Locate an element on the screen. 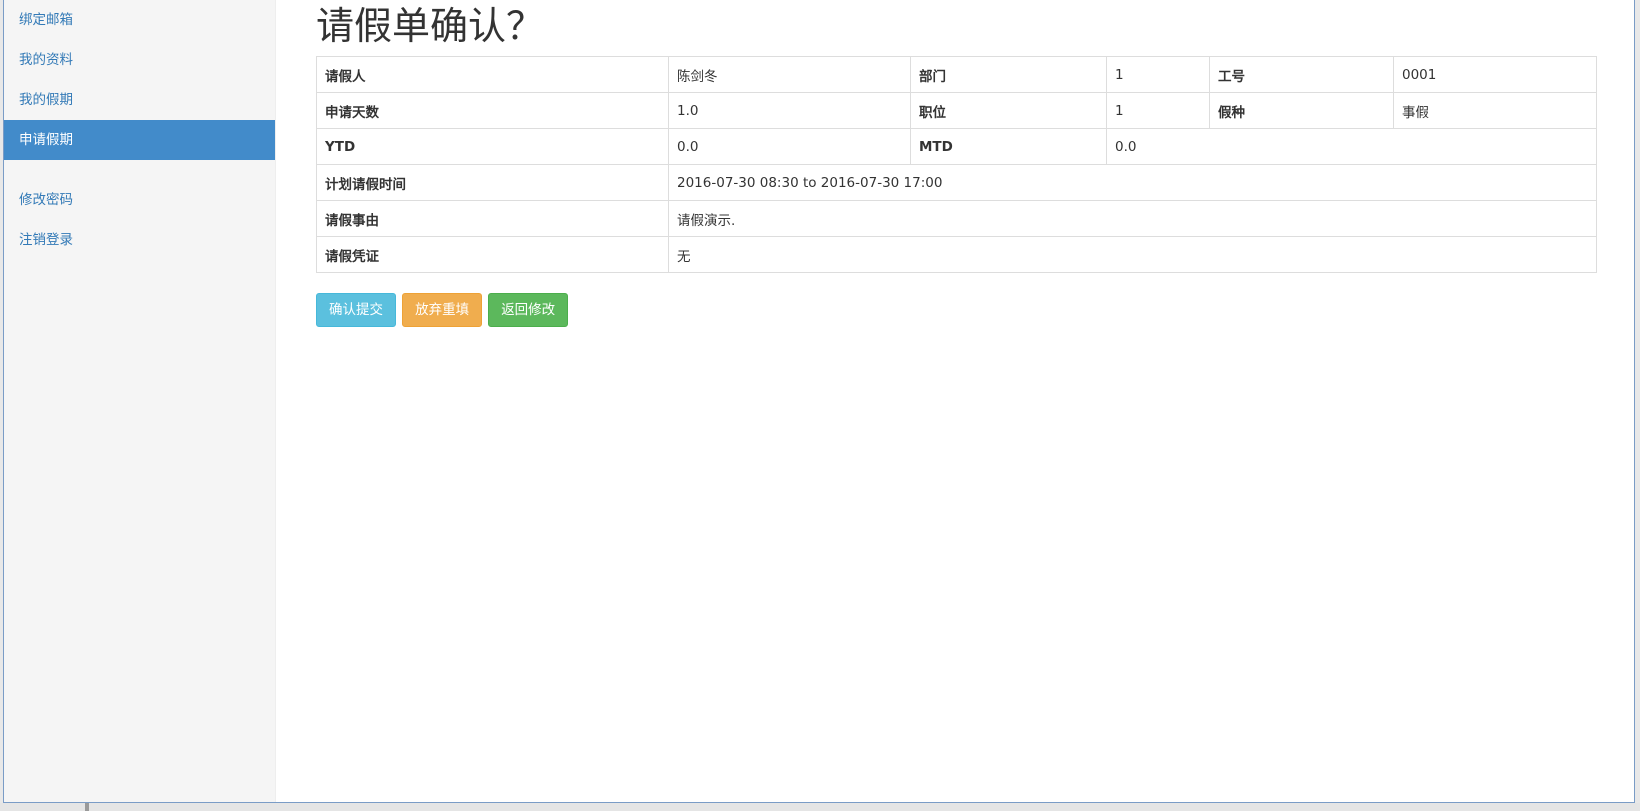 The image size is (1640, 811). applicant-value: 陈剑冬 is located at coordinates (789, 74).